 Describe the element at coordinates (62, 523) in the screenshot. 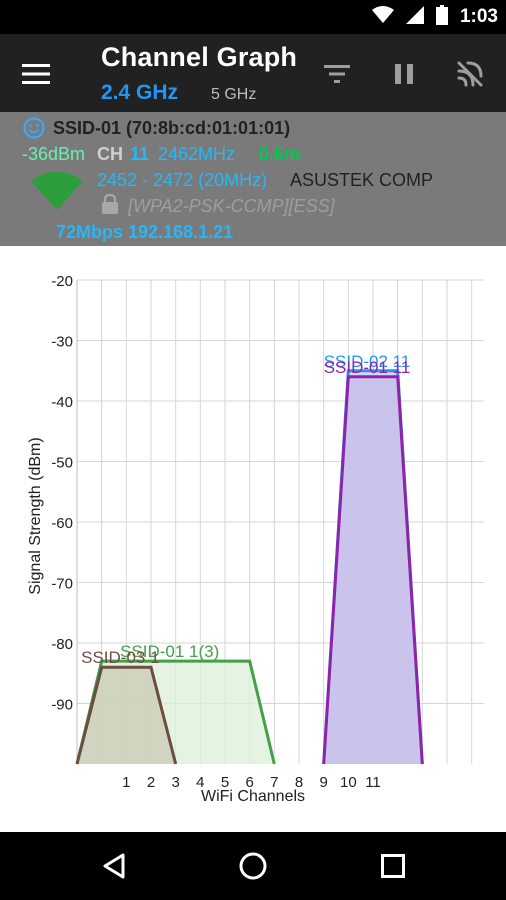

I see `y-tick-label: -60` at that location.